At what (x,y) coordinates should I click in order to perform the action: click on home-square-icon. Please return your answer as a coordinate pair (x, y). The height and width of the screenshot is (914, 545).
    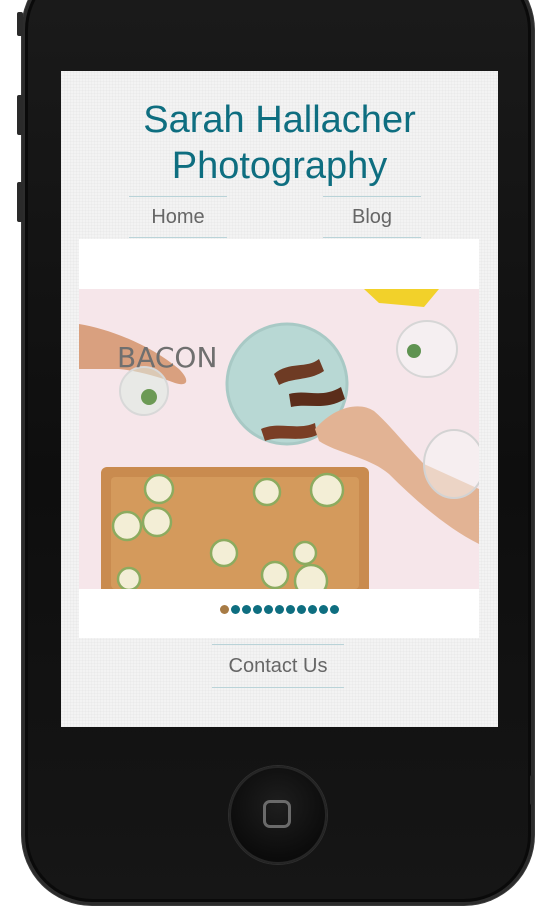
    Looking at the image, I should click on (277, 814).